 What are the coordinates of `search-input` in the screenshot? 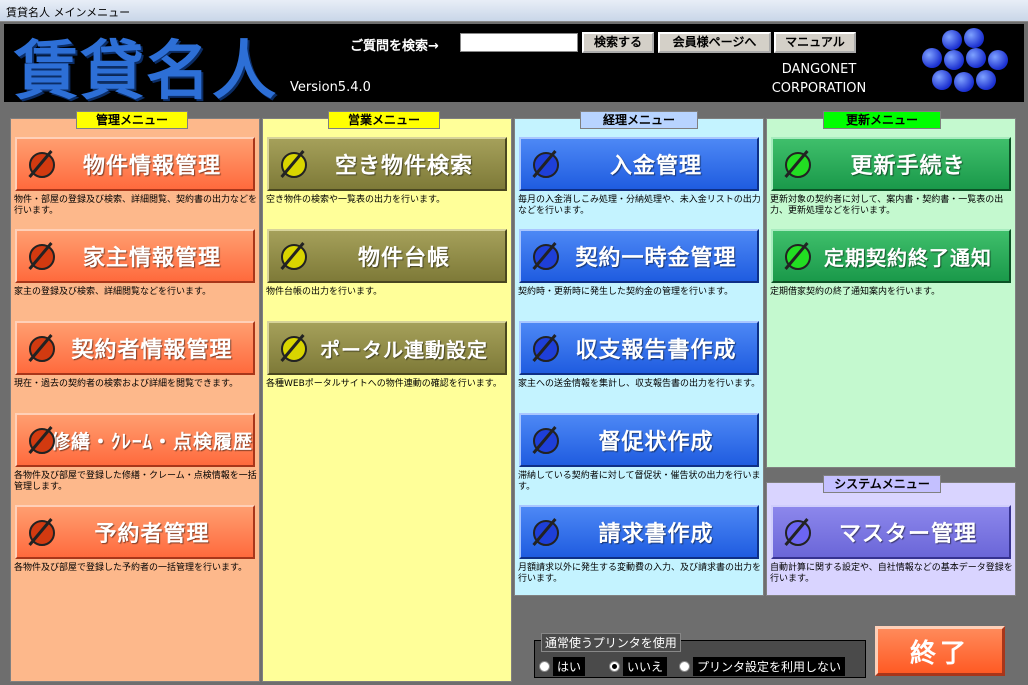 It's located at (519, 42).